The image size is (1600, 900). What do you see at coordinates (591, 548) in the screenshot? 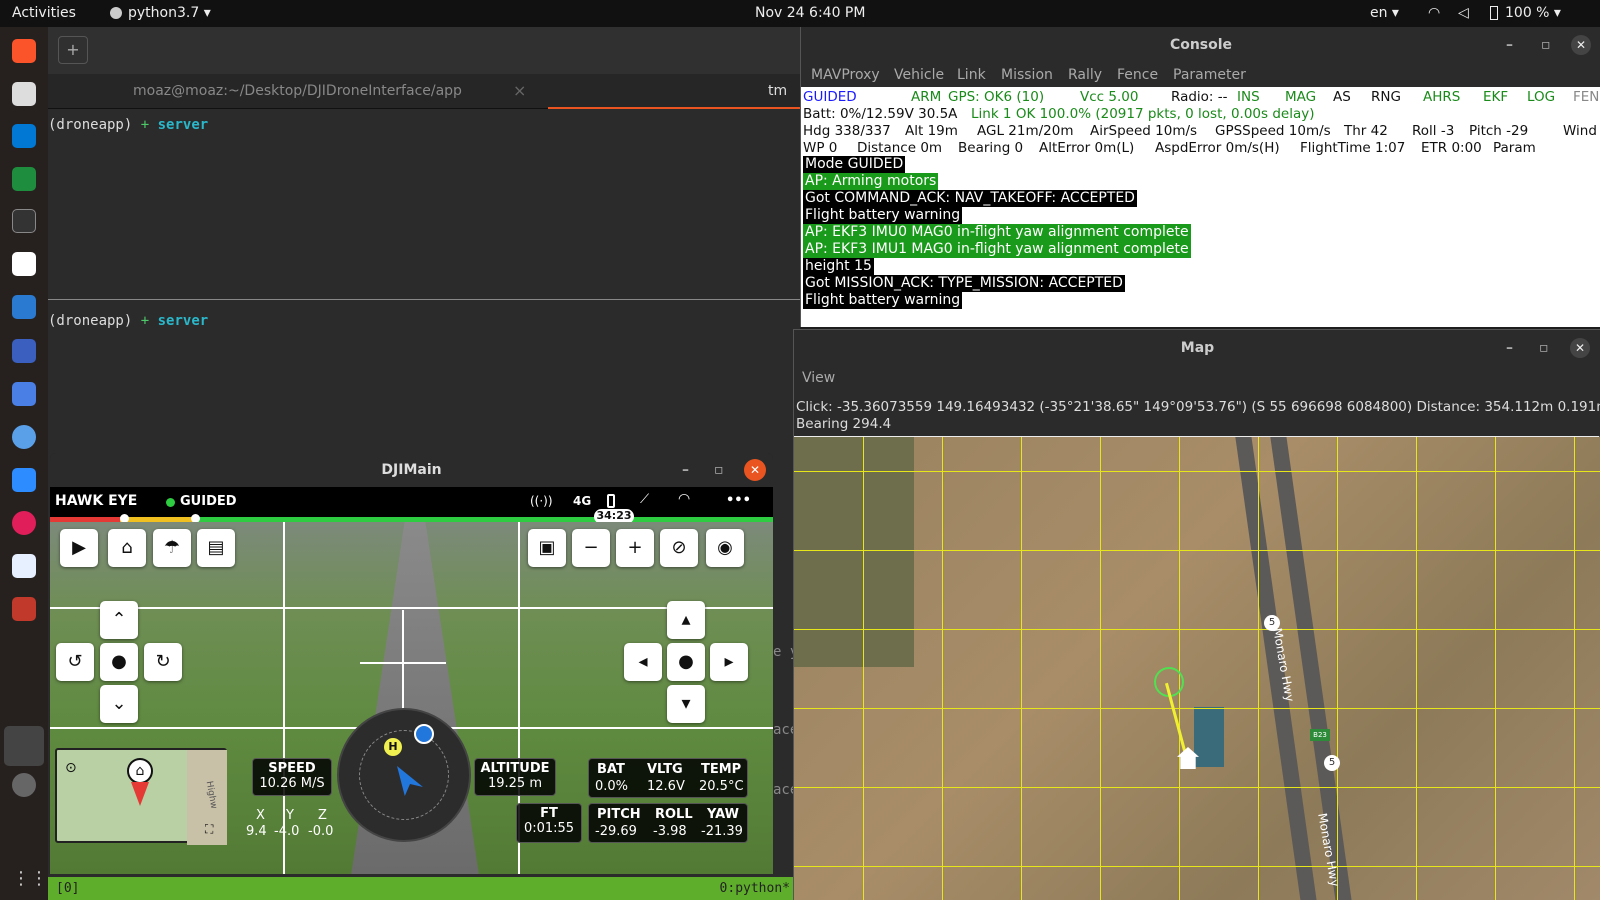
I see `zoom-out-button: −` at bounding box center [591, 548].